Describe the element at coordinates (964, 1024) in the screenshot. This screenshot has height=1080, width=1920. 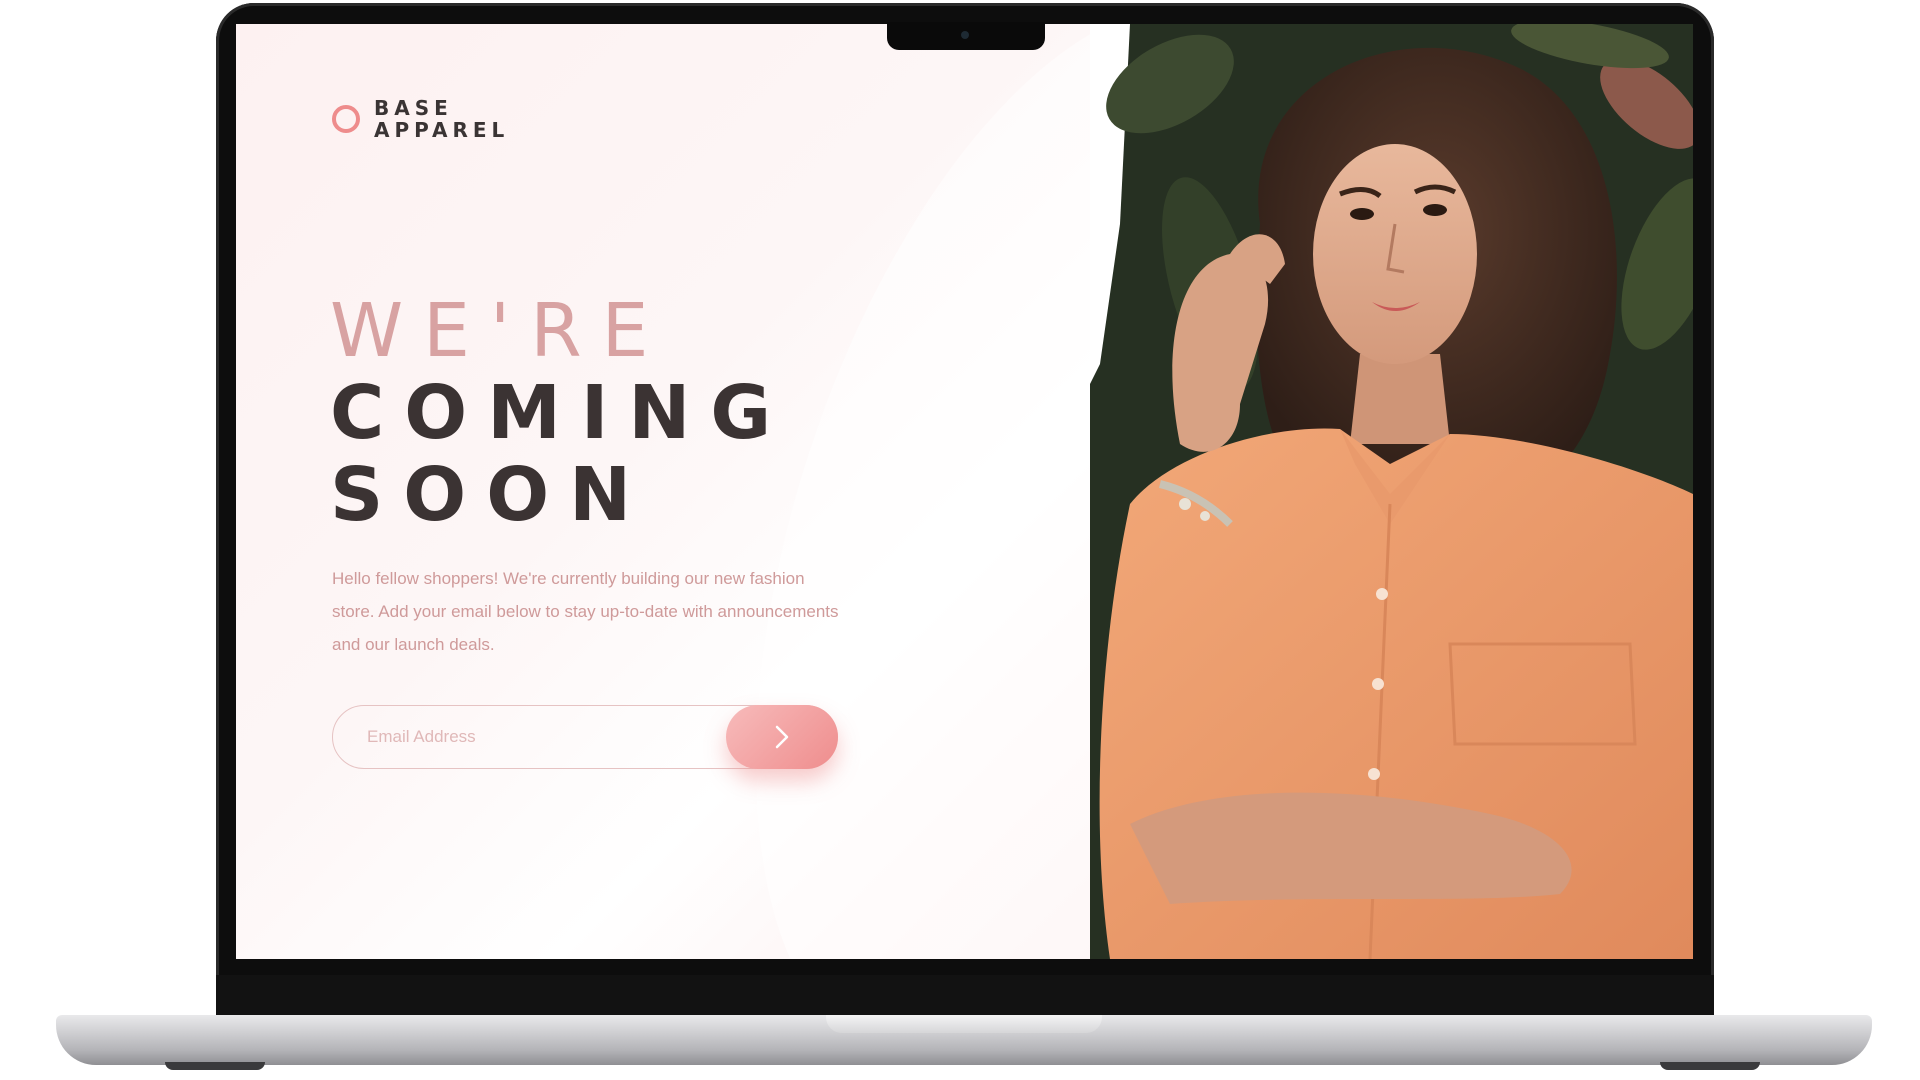
I see `trackpad-notch` at that location.